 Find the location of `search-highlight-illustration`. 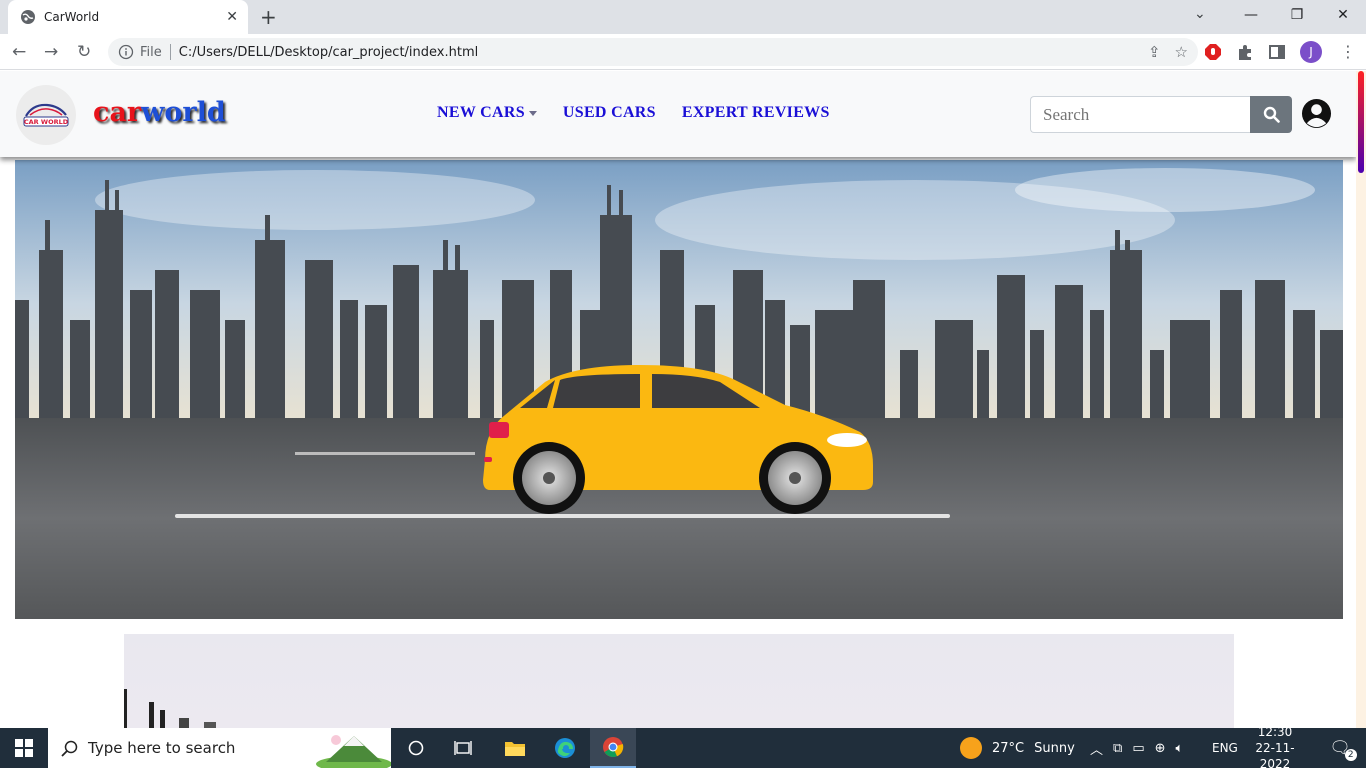

search-highlight-illustration is located at coordinates (353, 751).